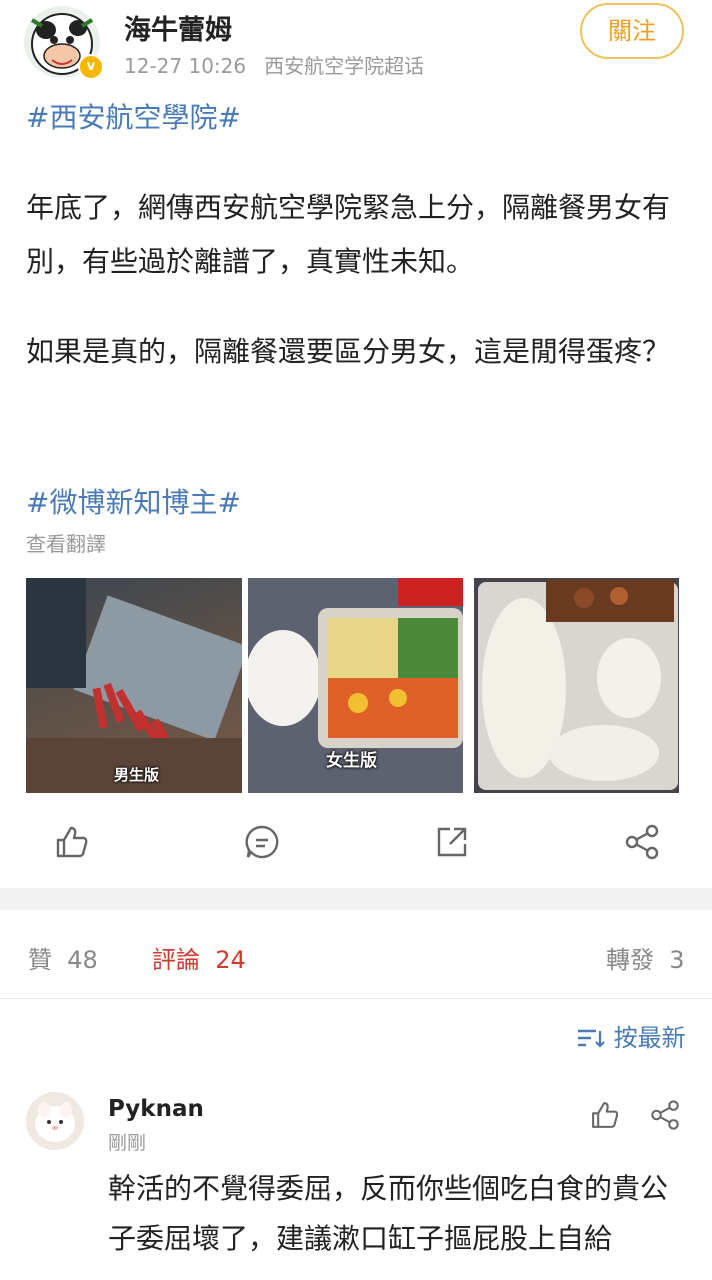 The height and width of the screenshot is (1280, 712). Describe the element at coordinates (134, 685) in the screenshot. I see `post-image-1: 男生版` at that location.